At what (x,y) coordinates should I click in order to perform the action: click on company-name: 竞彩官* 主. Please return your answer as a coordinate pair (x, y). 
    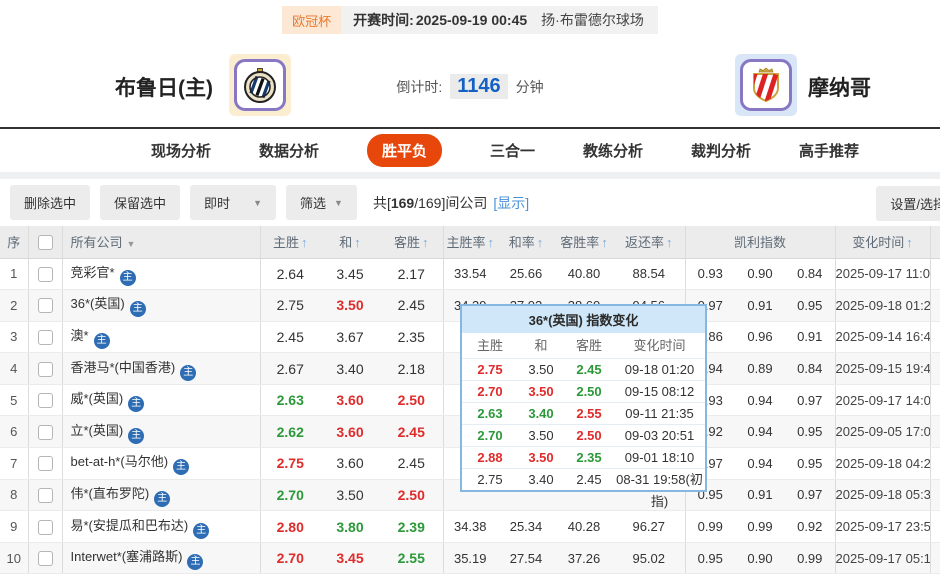
    Looking at the image, I should click on (161, 274).